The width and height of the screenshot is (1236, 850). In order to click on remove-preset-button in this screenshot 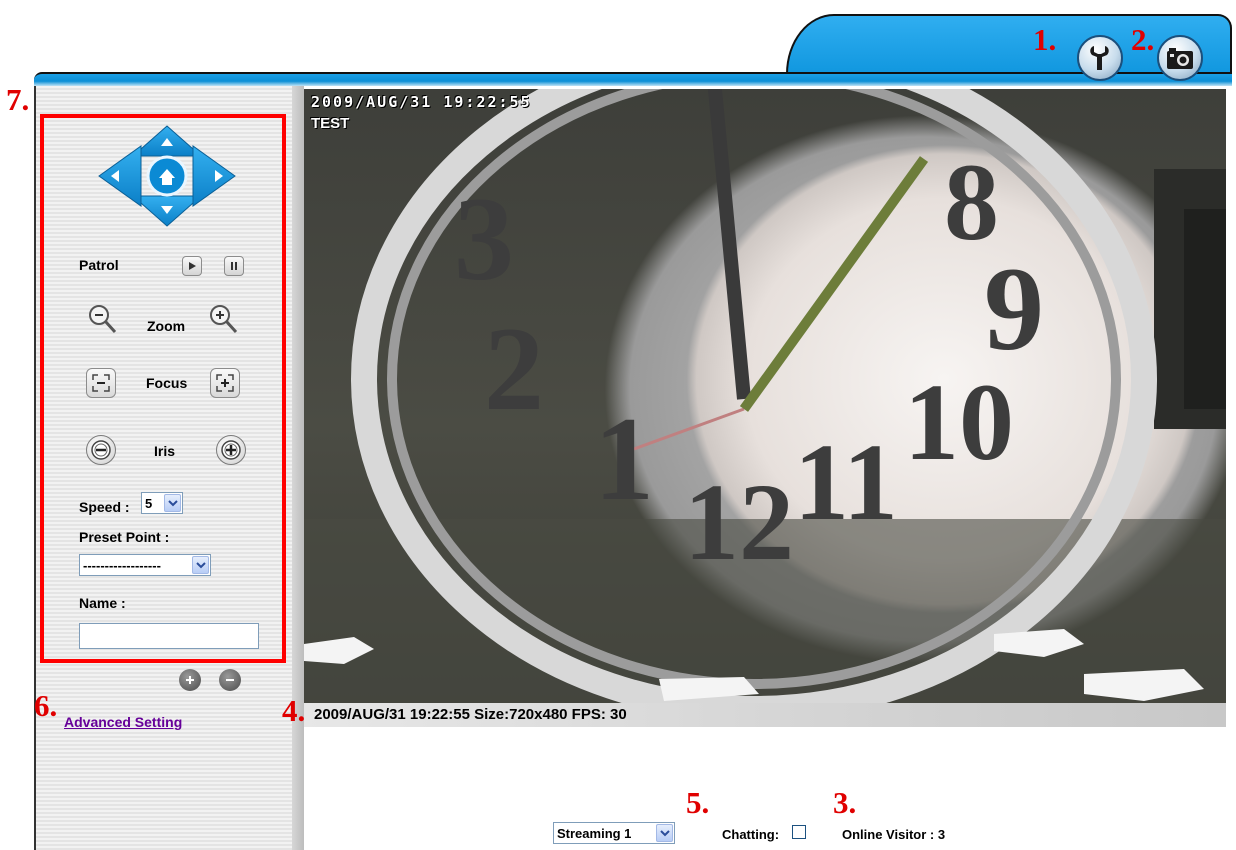, I will do `click(230, 680)`.